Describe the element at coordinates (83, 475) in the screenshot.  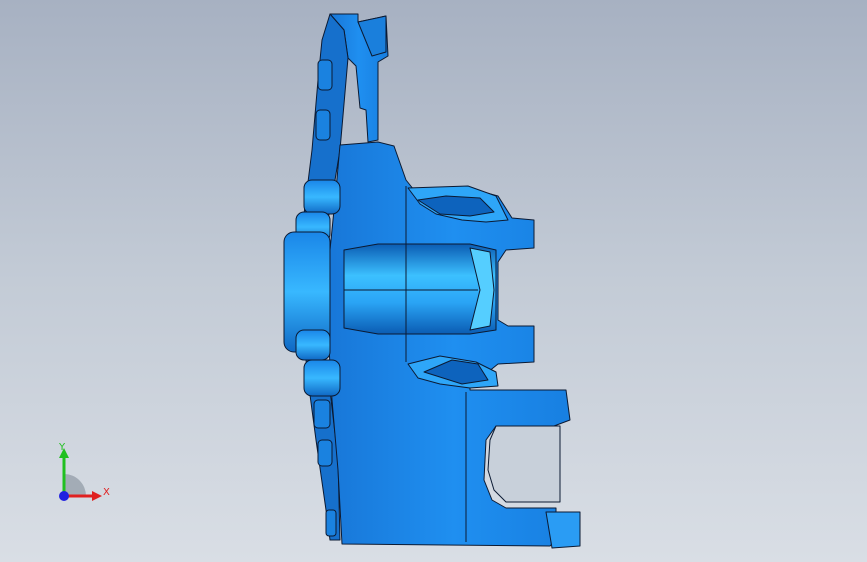
I see `axis-triad: Y X` at that location.